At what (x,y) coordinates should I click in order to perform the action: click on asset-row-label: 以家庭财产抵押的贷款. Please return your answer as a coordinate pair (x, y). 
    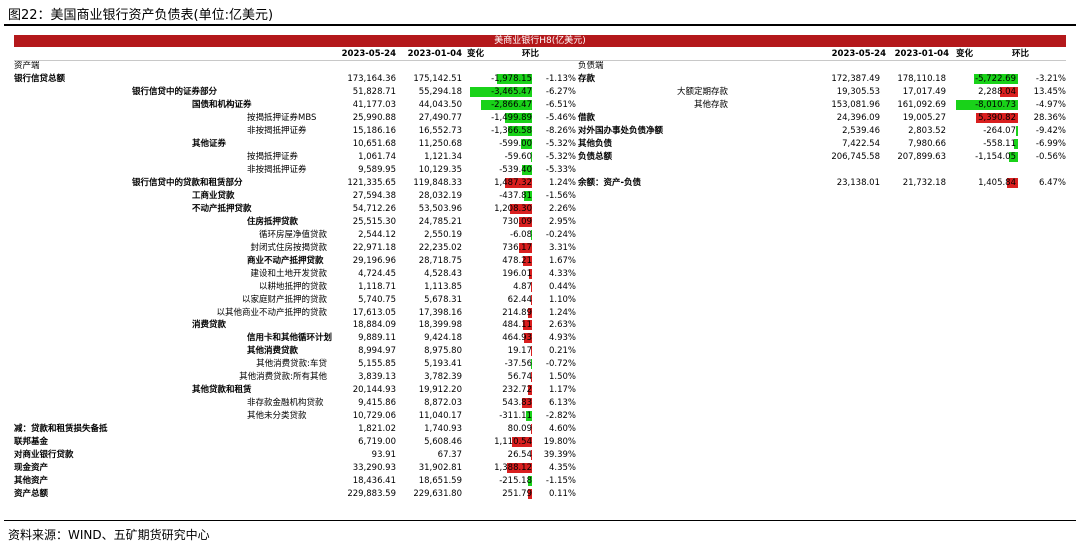
    Looking at the image, I should click on (284, 299).